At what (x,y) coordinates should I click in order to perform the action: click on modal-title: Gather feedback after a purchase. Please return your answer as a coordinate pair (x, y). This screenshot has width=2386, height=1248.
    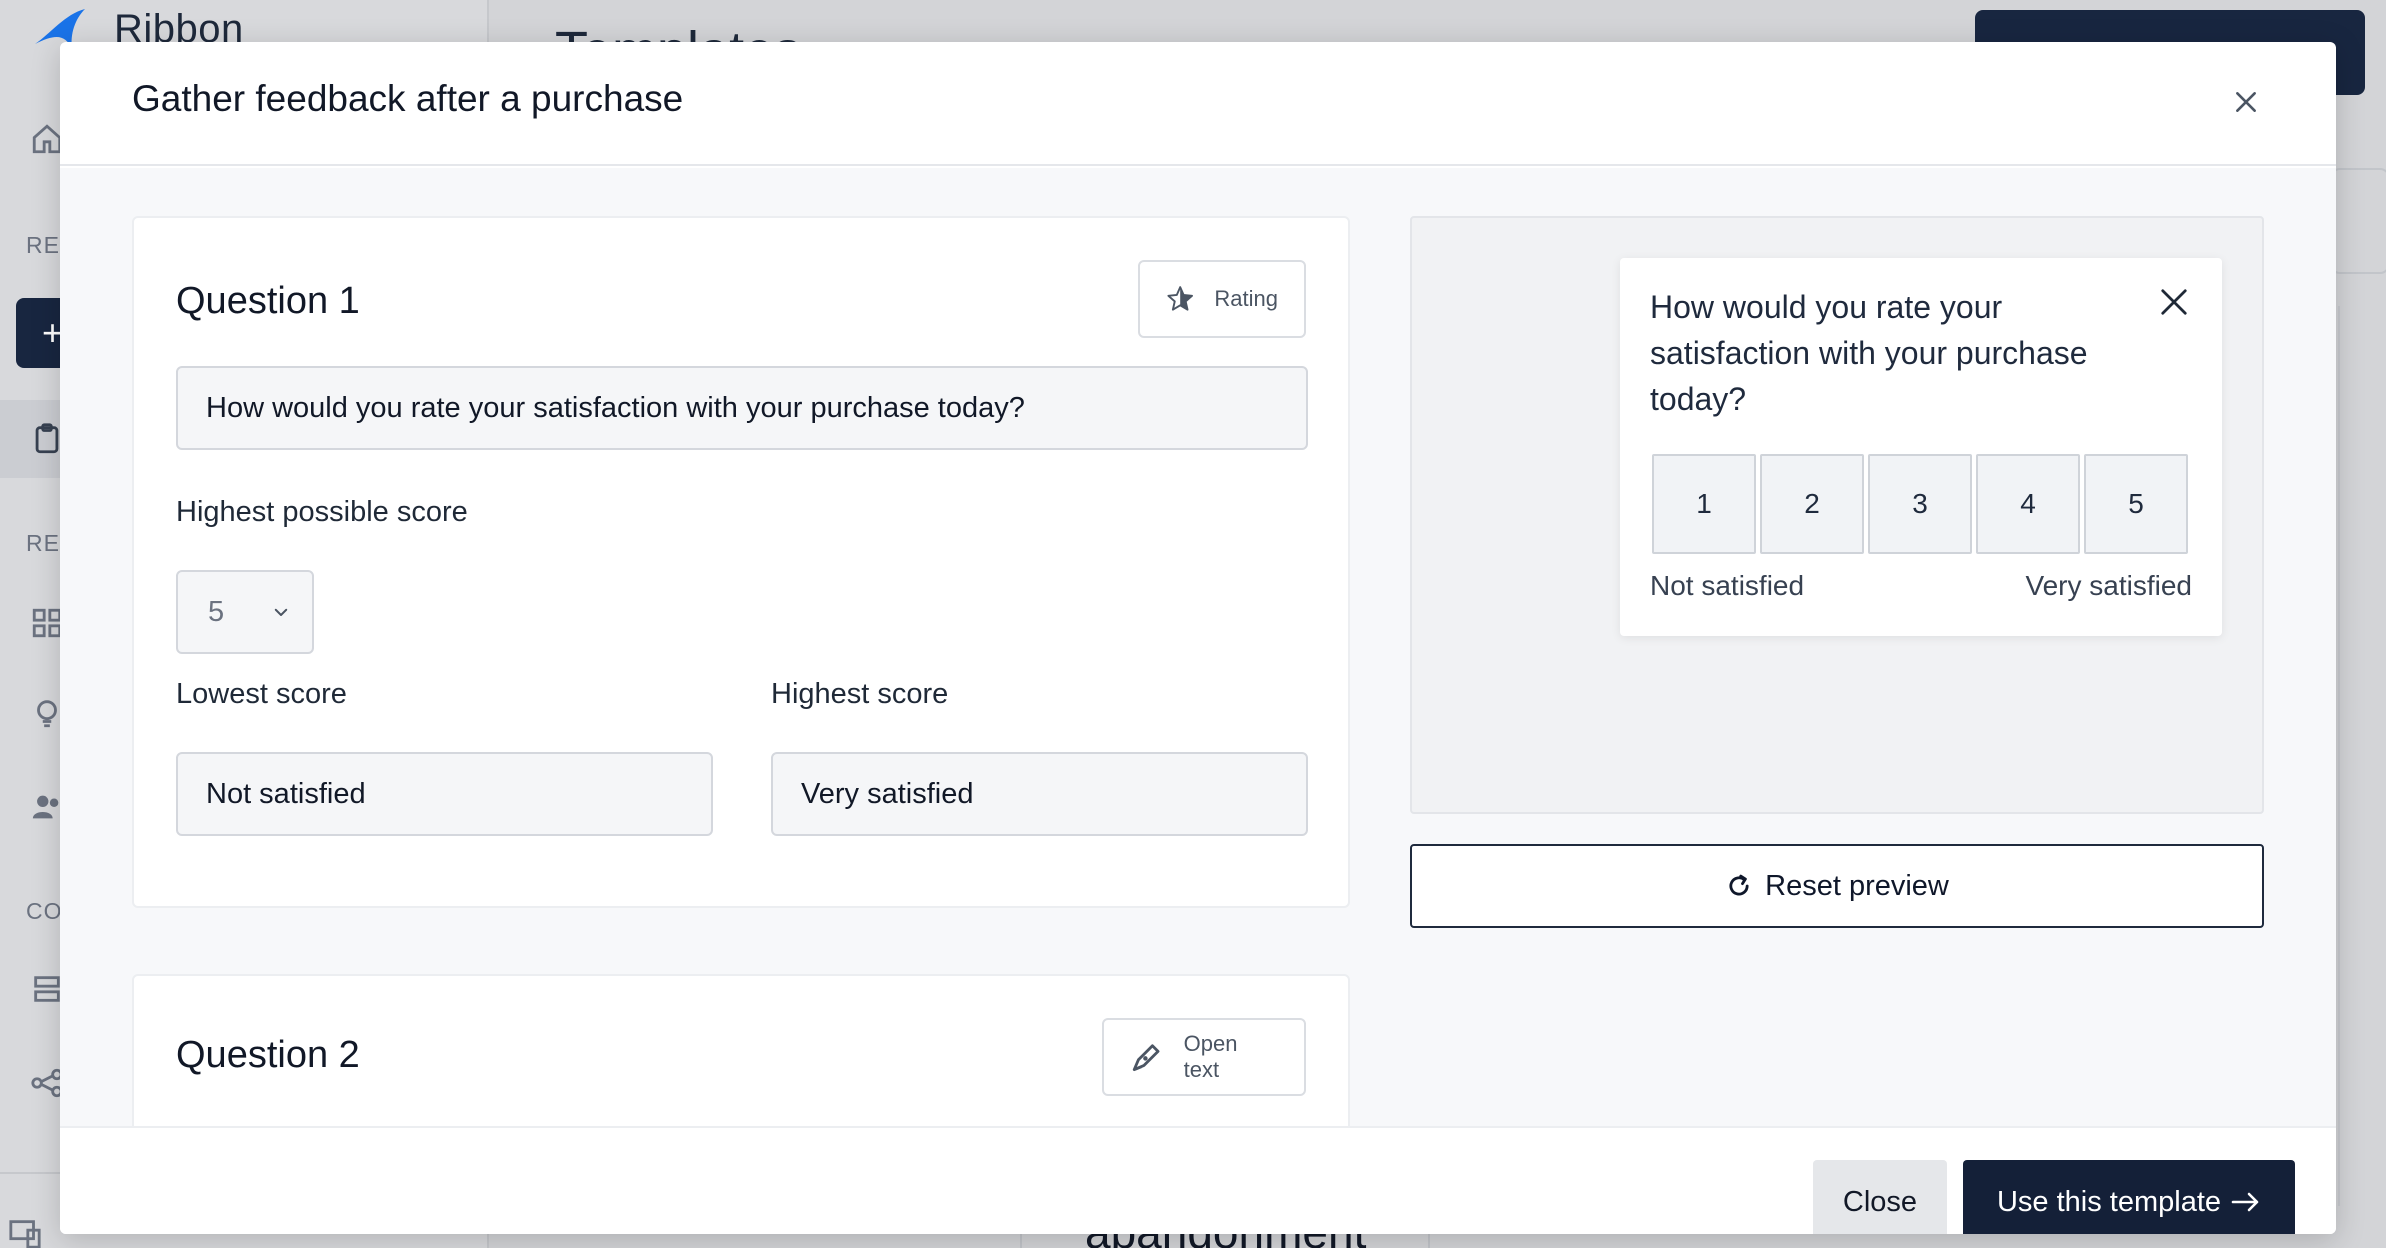
    Looking at the image, I should click on (408, 98).